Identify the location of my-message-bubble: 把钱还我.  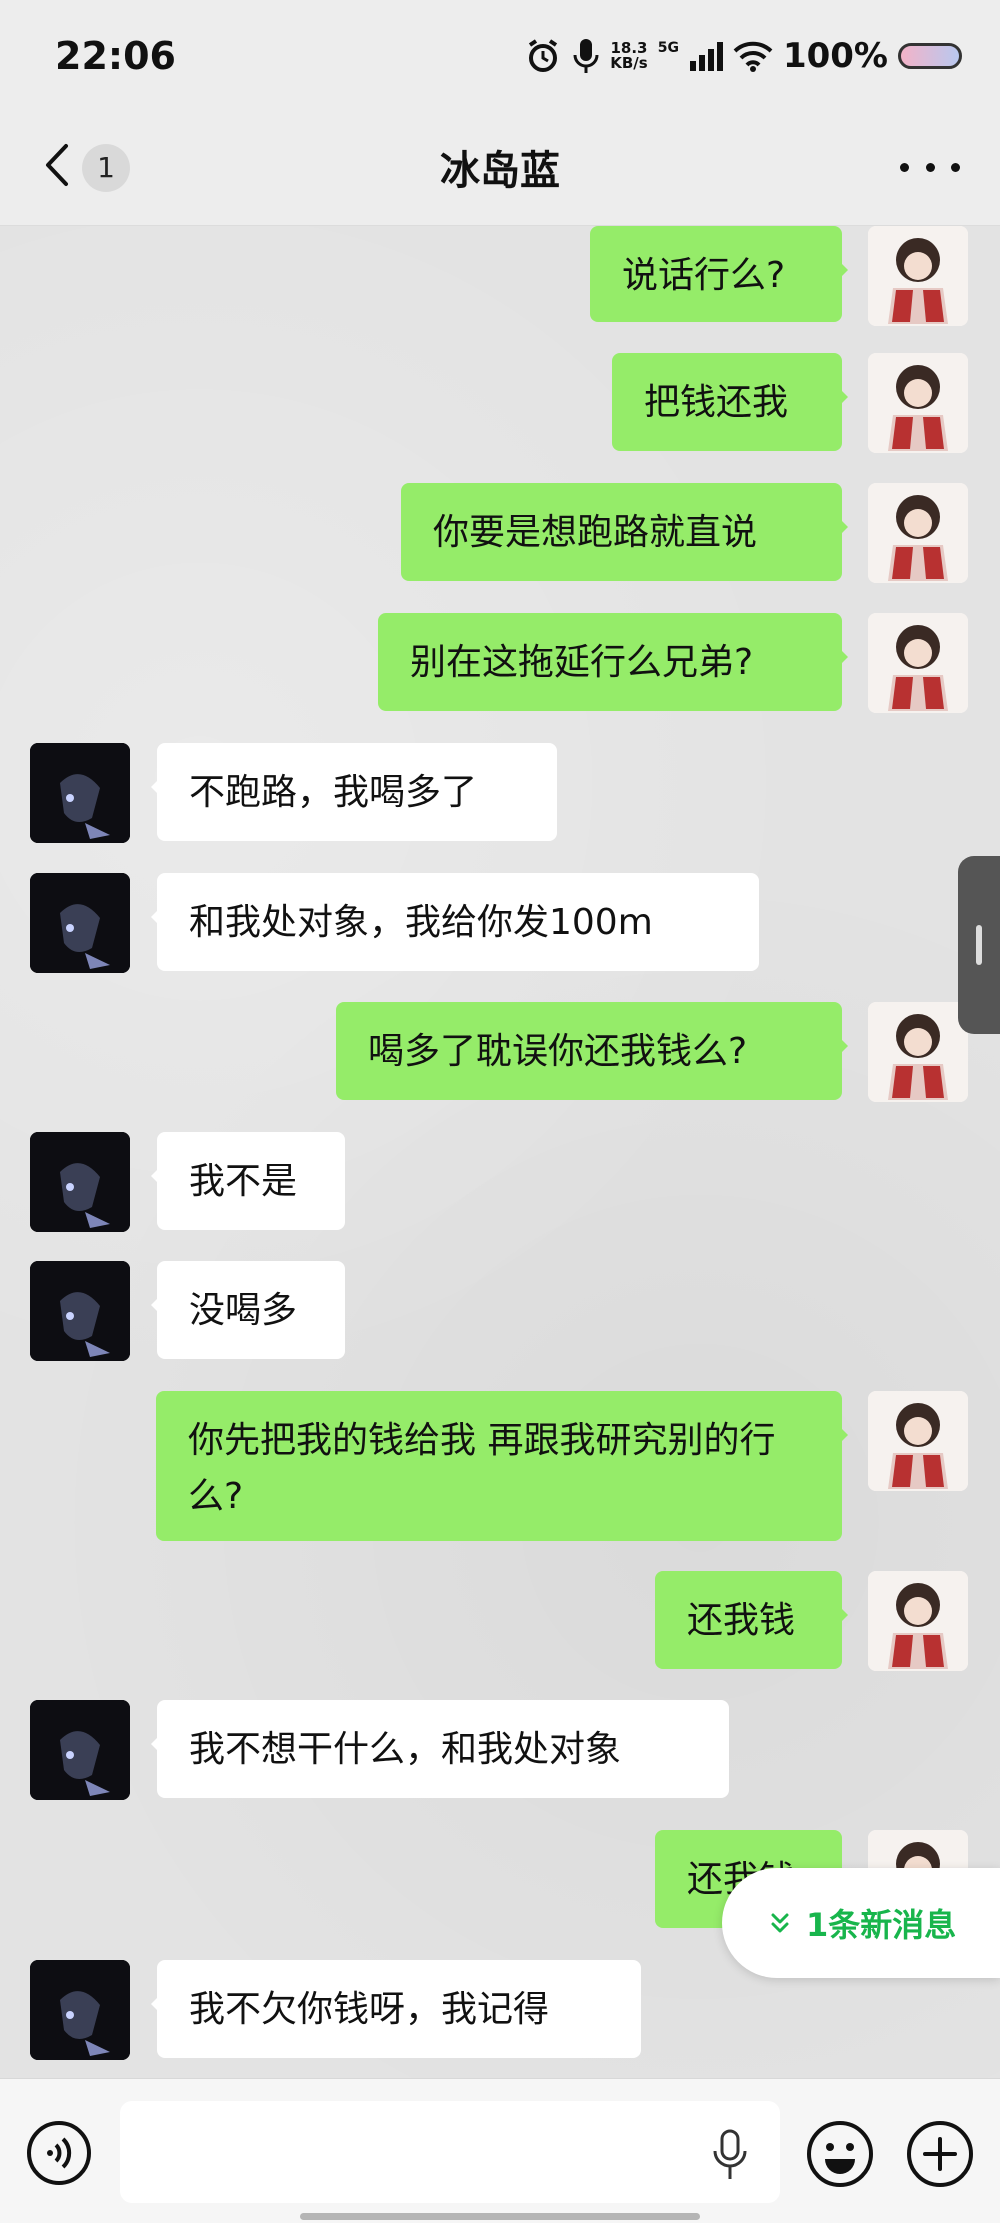
(730, 402).